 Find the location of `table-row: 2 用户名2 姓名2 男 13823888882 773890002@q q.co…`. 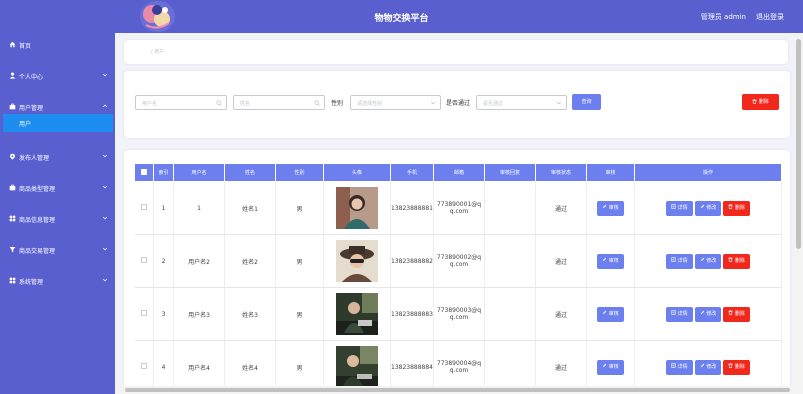

table-row: 2 用户名2 姓名2 男 13823888882 773890002@q q.co… is located at coordinates (458, 261).